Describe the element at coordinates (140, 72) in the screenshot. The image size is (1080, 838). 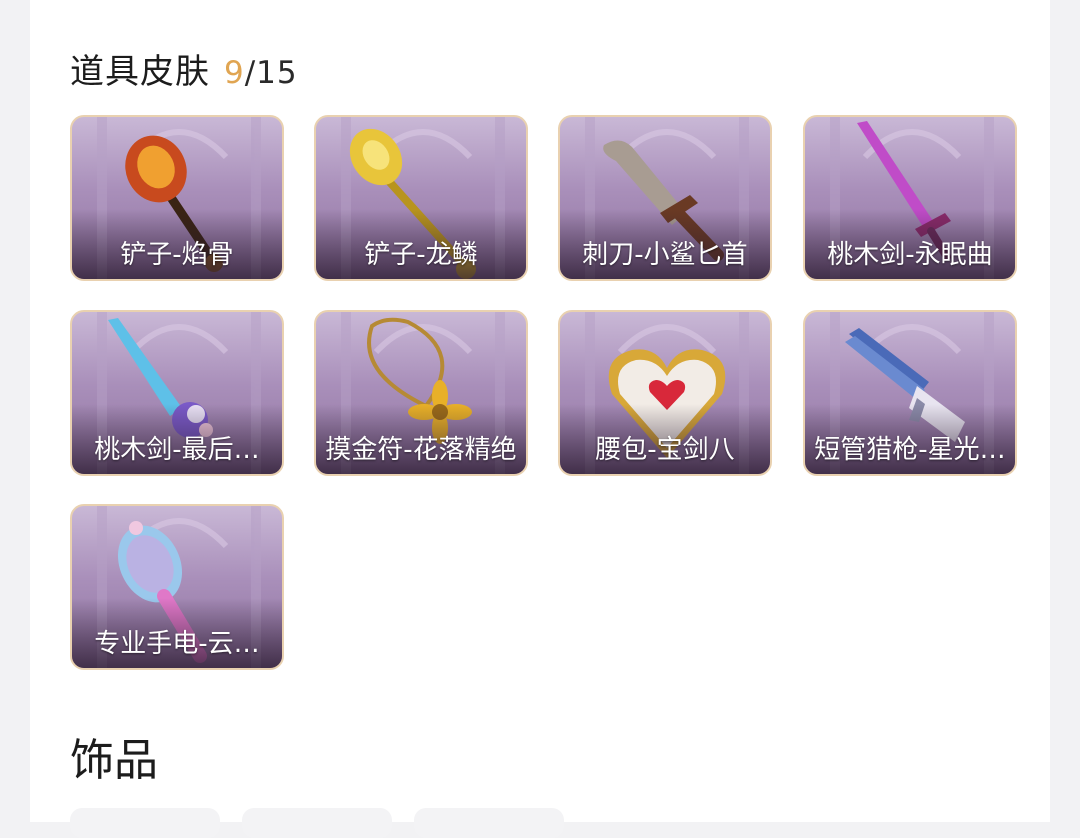
I see `skins-section-title: 道具皮肤` at that location.